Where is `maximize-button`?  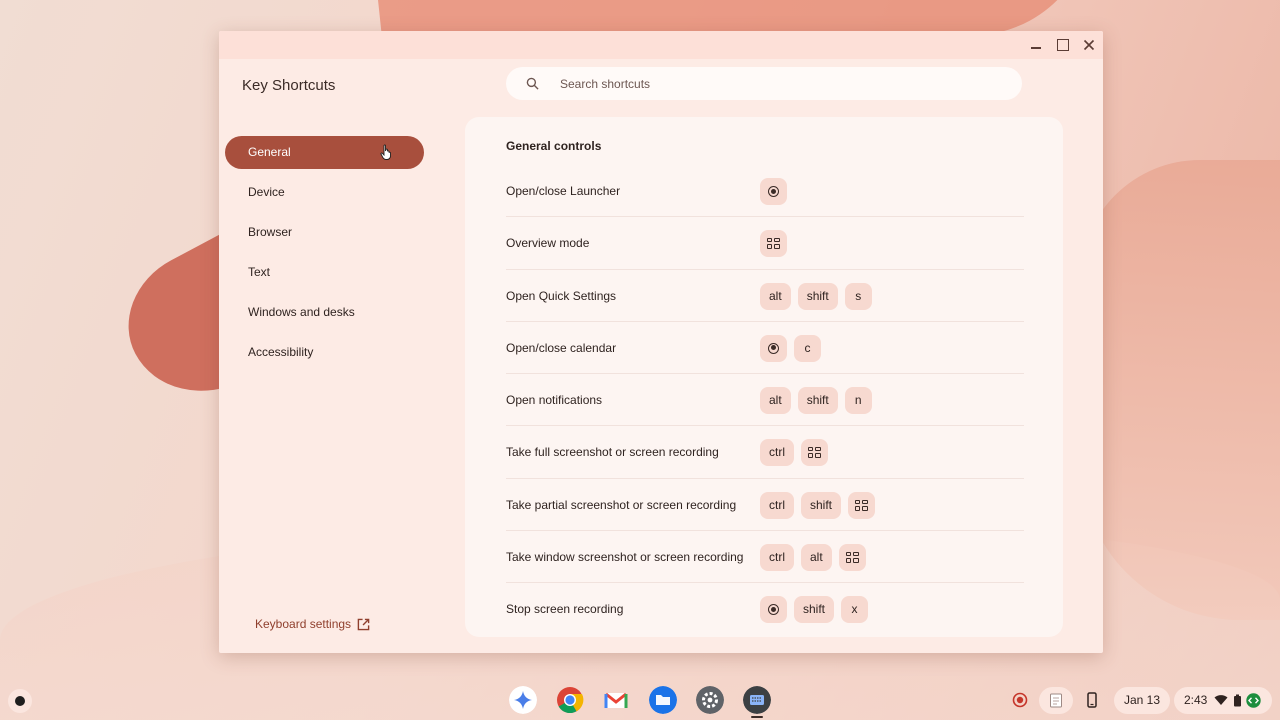
maximize-button is located at coordinates (1062, 45).